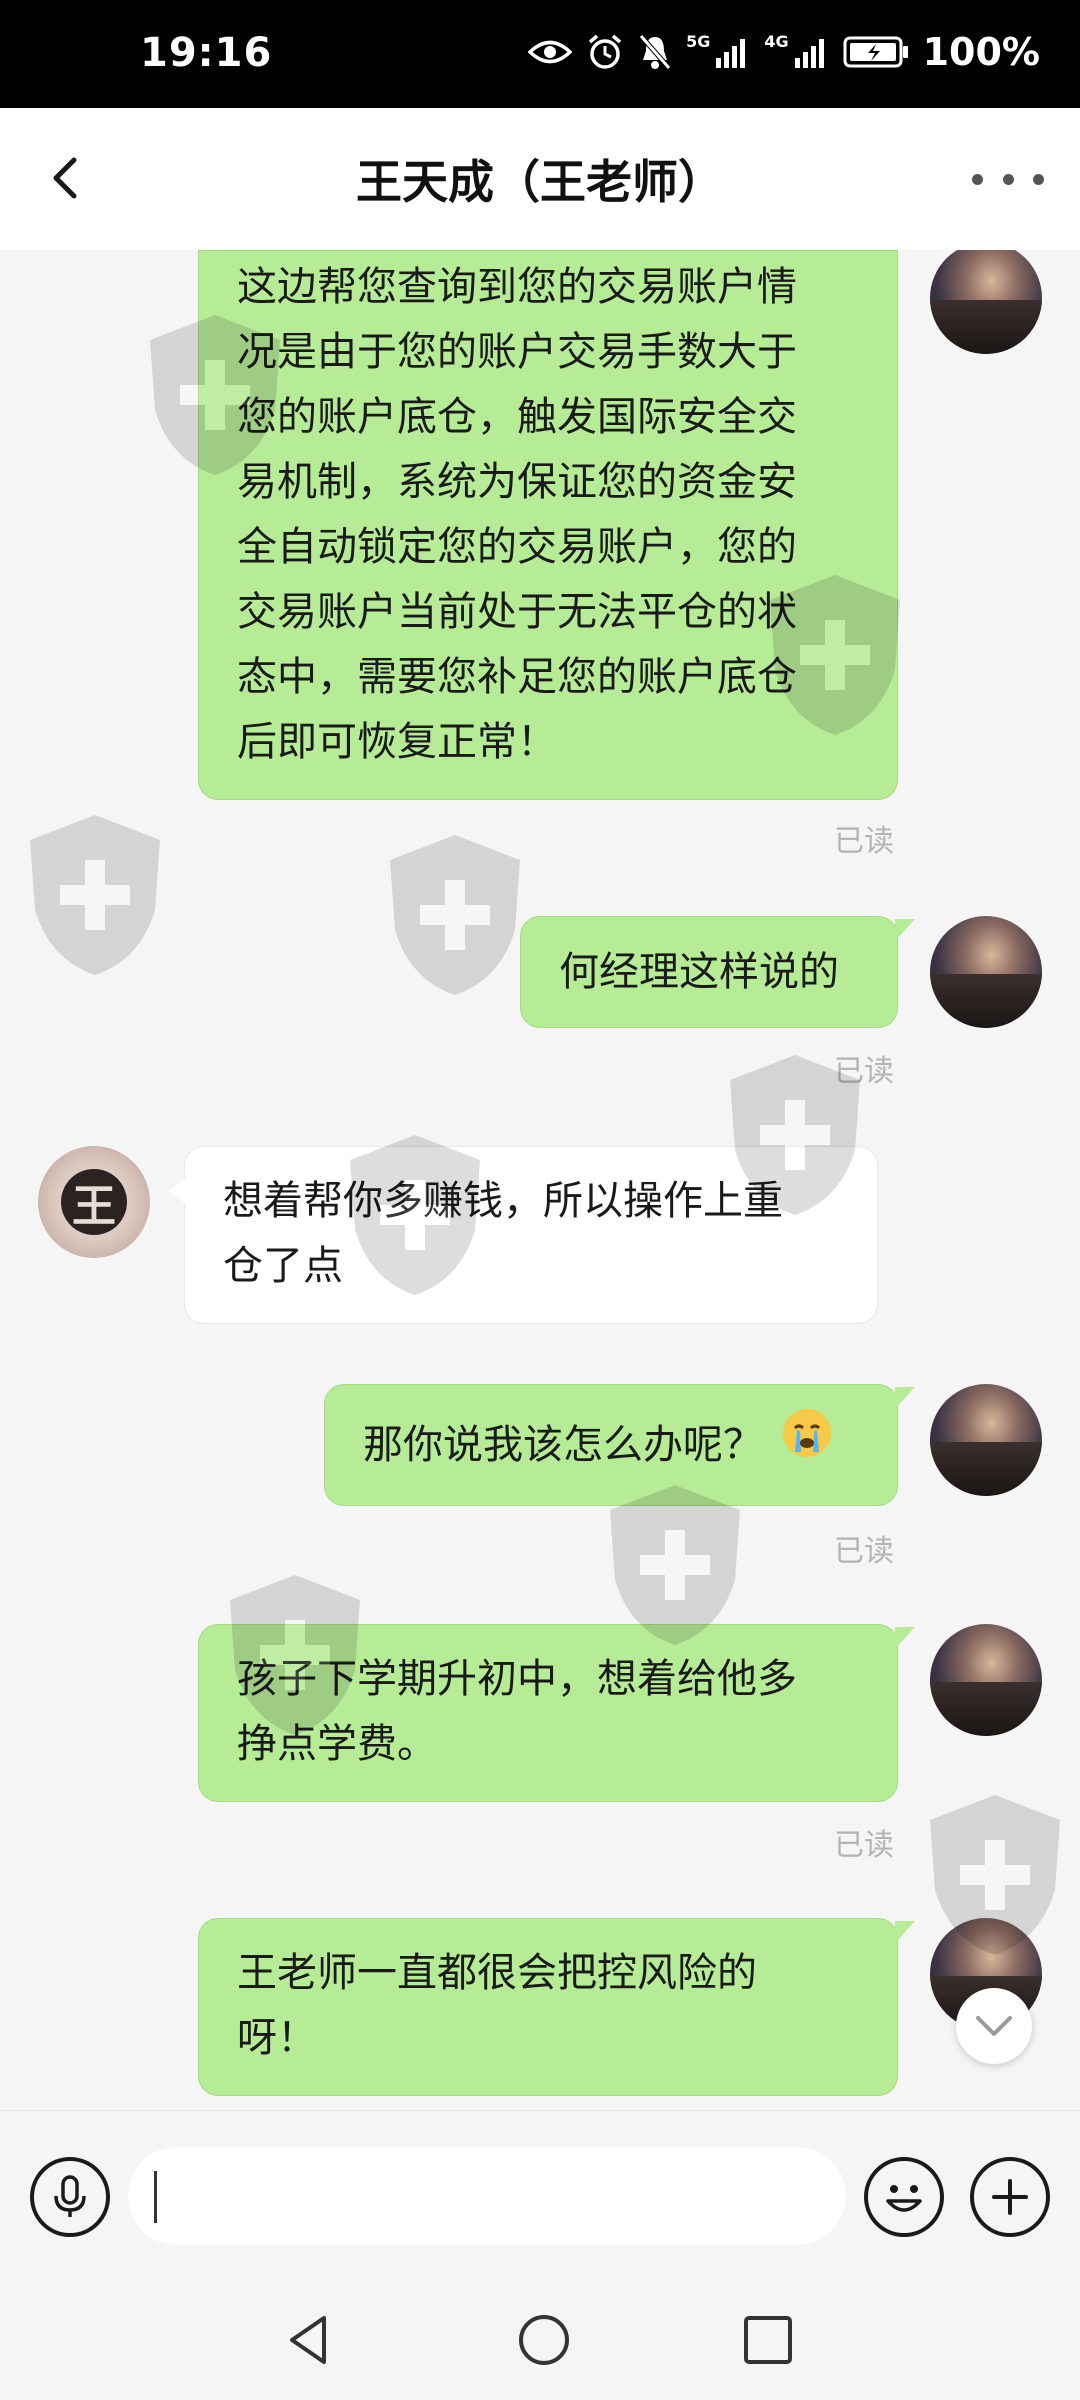 The height and width of the screenshot is (2400, 1080). Describe the element at coordinates (776, 41) in the screenshot. I see `net-4g-label: 4G` at that location.